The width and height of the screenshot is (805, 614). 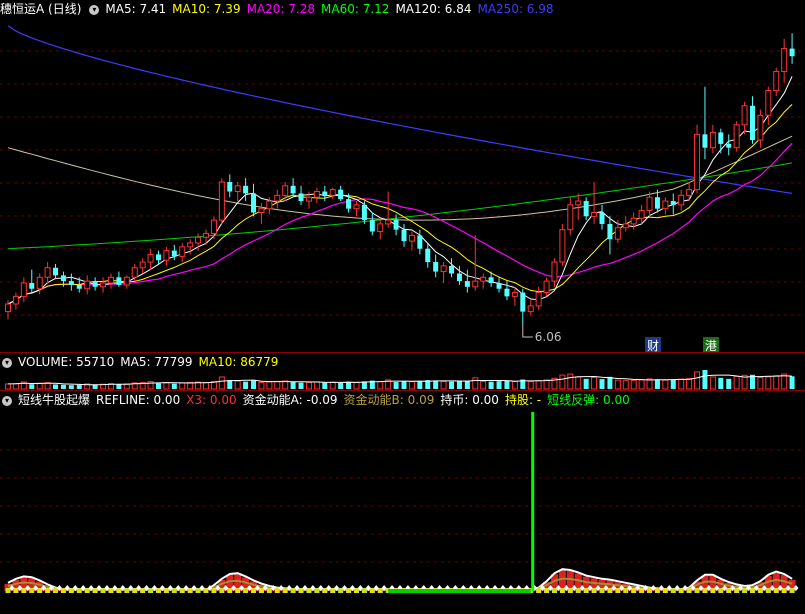 What do you see at coordinates (54, 400) in the screenshot?
I see `indicator-legend-label: 短线牛股起爆` at bounding box center [54, 400].